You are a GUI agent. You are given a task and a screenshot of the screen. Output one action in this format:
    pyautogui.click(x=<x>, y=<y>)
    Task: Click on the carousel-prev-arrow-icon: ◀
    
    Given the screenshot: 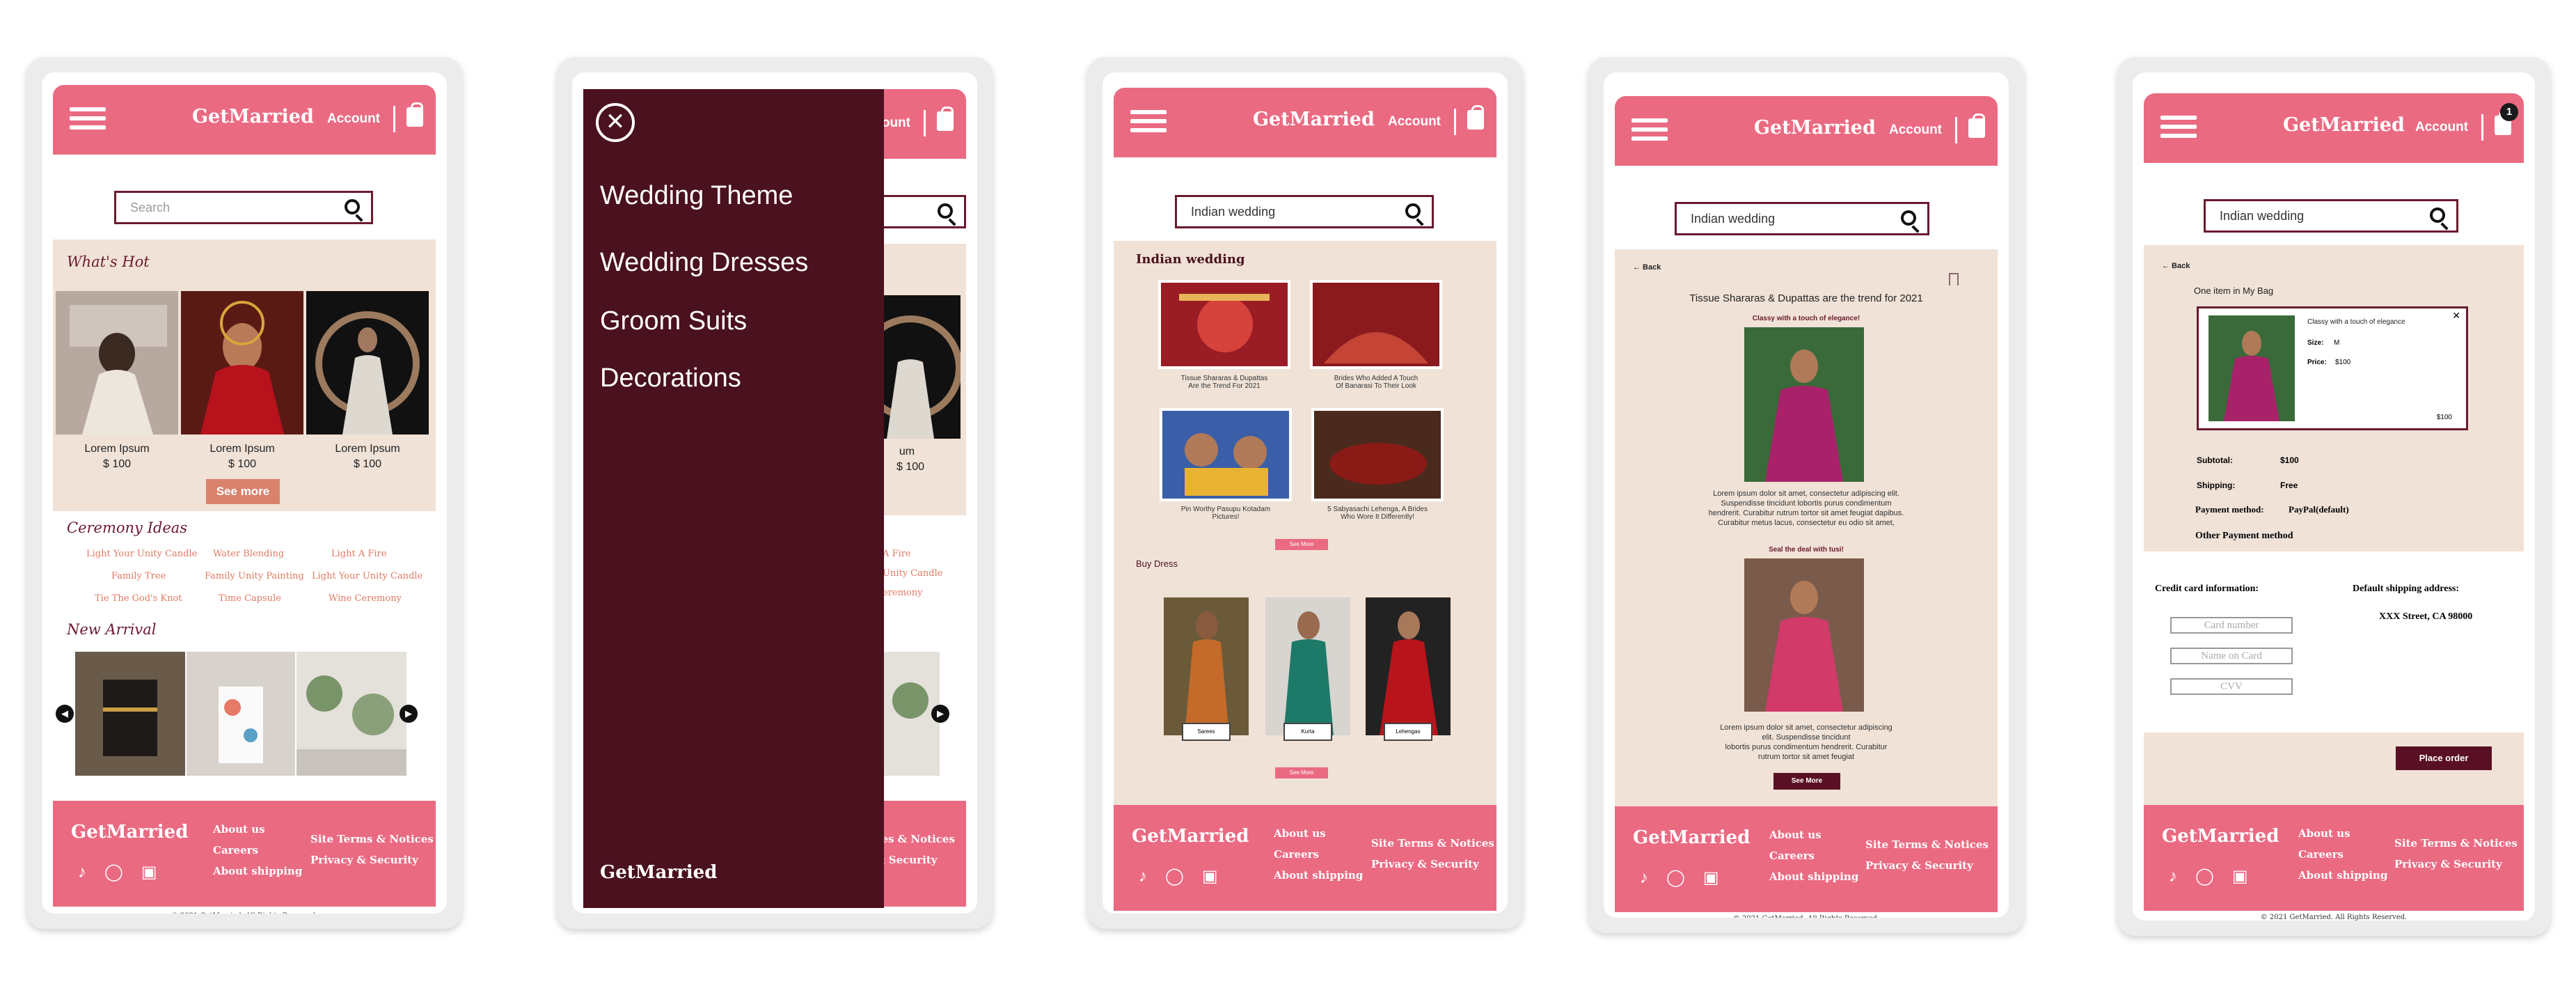 What is the action you would take?
    pyautogui.click(x=65, y=714)
    